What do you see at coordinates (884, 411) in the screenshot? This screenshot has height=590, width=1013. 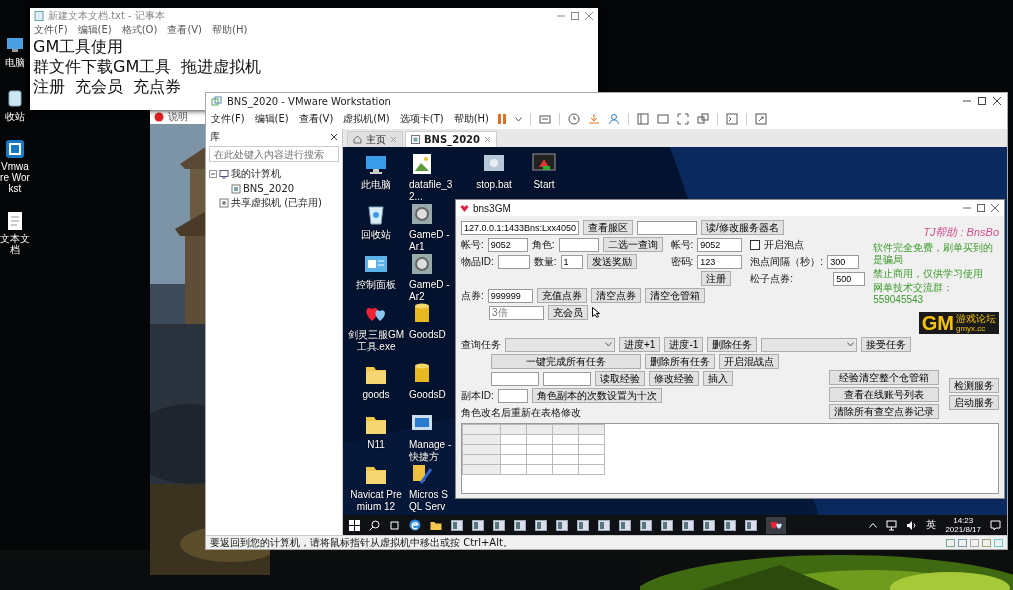 I see `action-button: 清除所有查空点券记录` at bounding box center [884, 411].